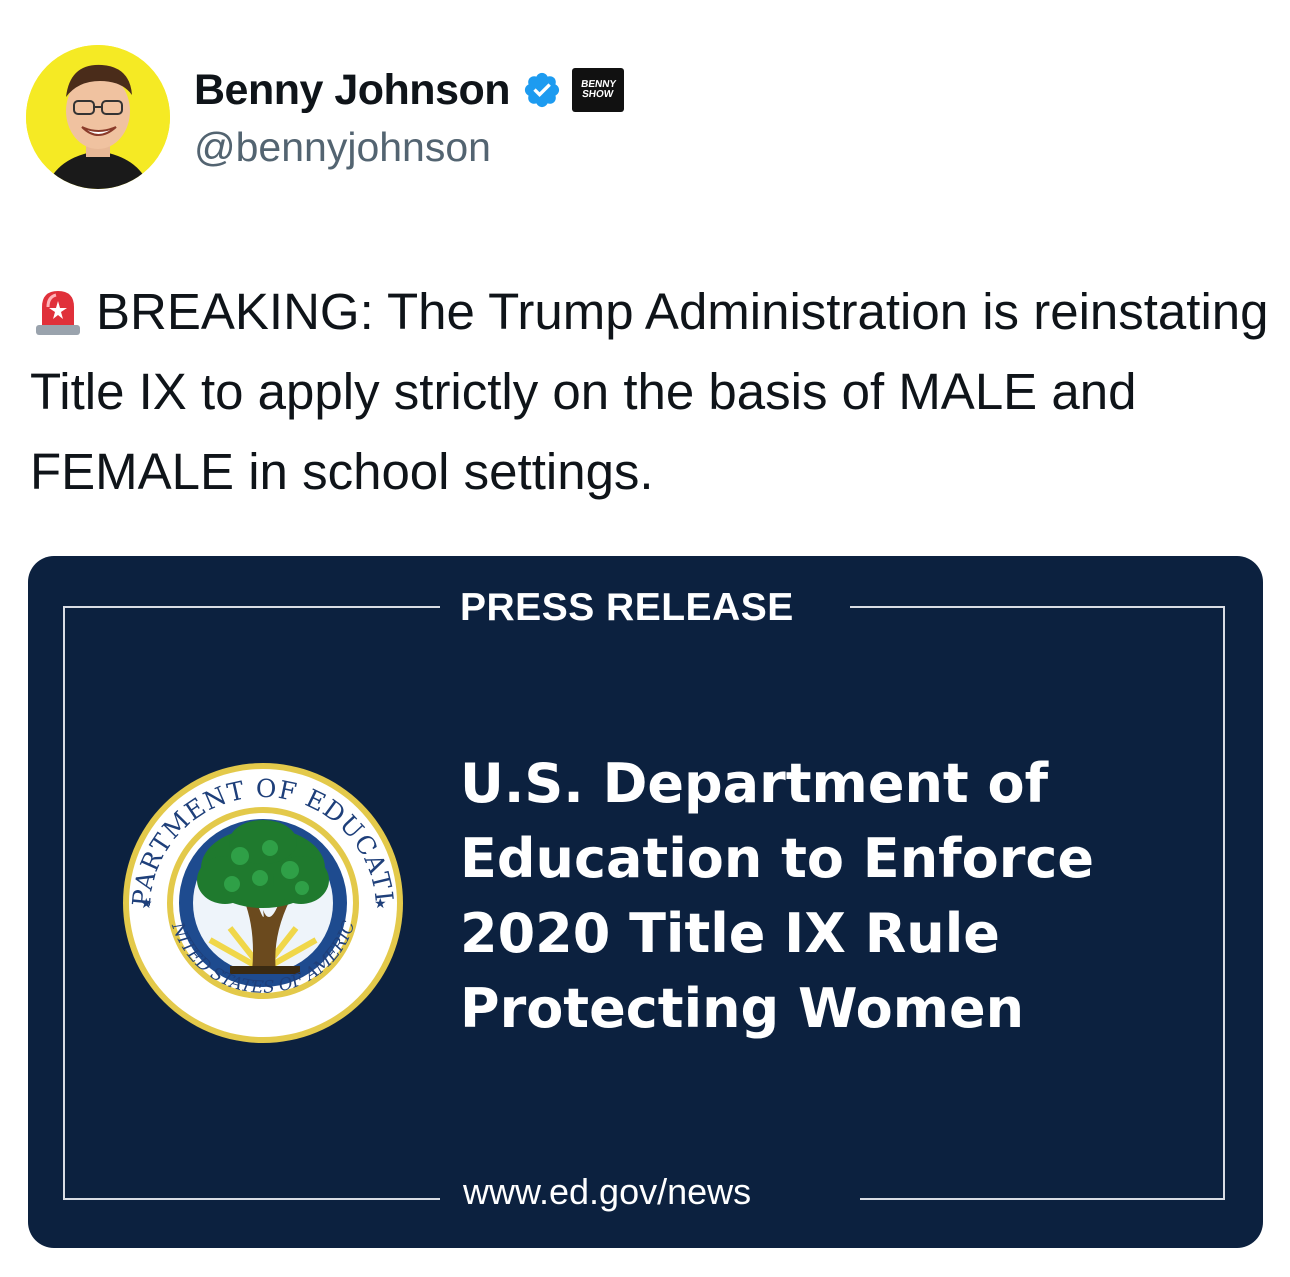 Image resolution: width=1290 pixels, height=1277 pixels. Describe the element at coordinates (777, 858) in the screenshot. I see `headline-line: Education to Enforce` at that location.